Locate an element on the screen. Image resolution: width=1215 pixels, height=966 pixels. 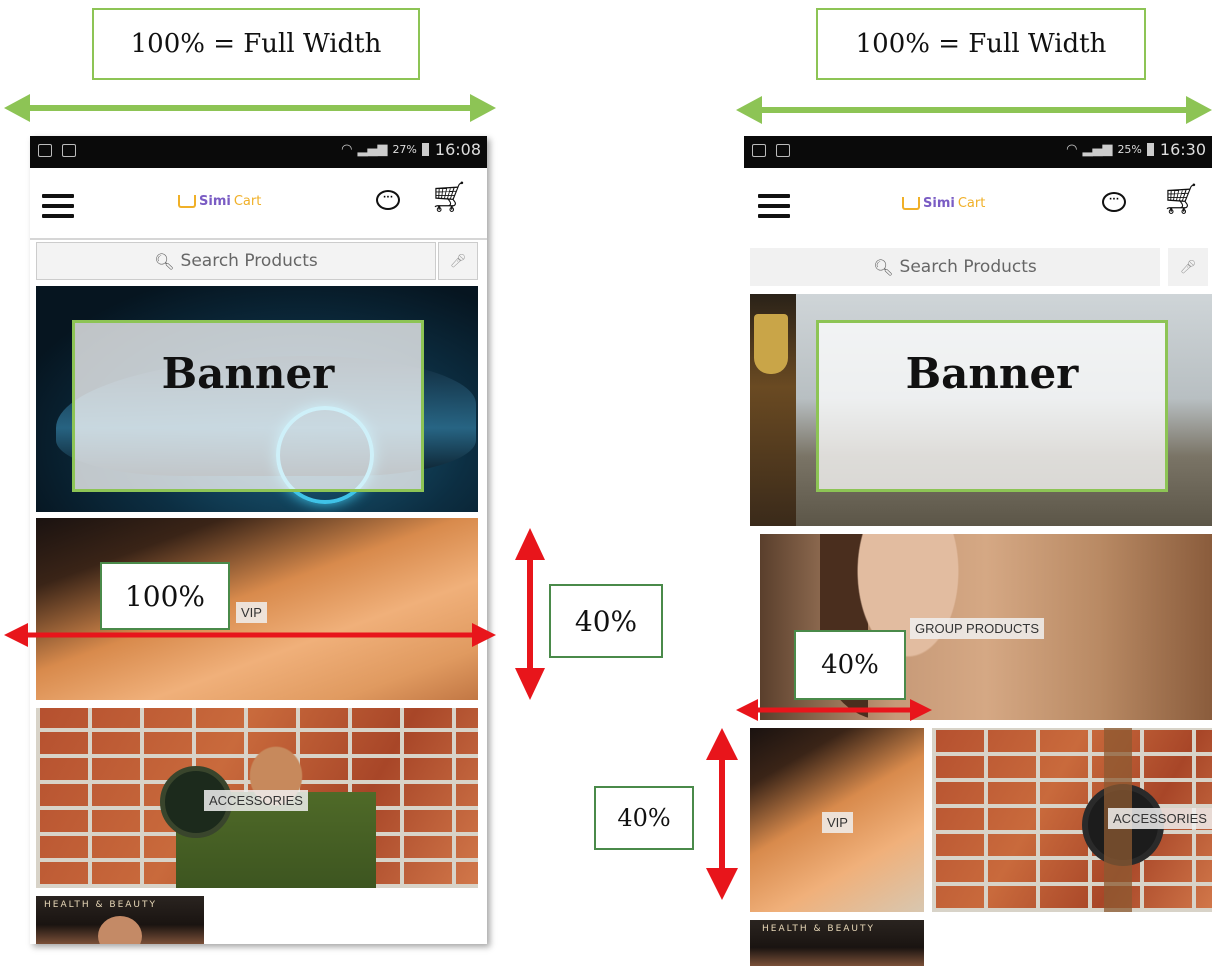
clock: 16:08 is located at coordinates (457, 149).